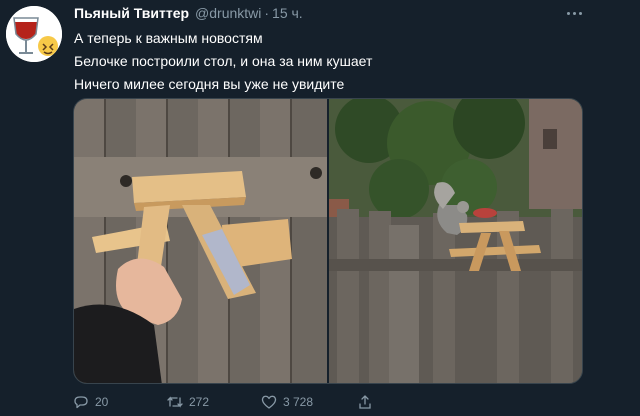  Describe the element at coordinates (168, 38) in the screenshot. I see `tweet-line: А теперь к важным новостям` at that location.